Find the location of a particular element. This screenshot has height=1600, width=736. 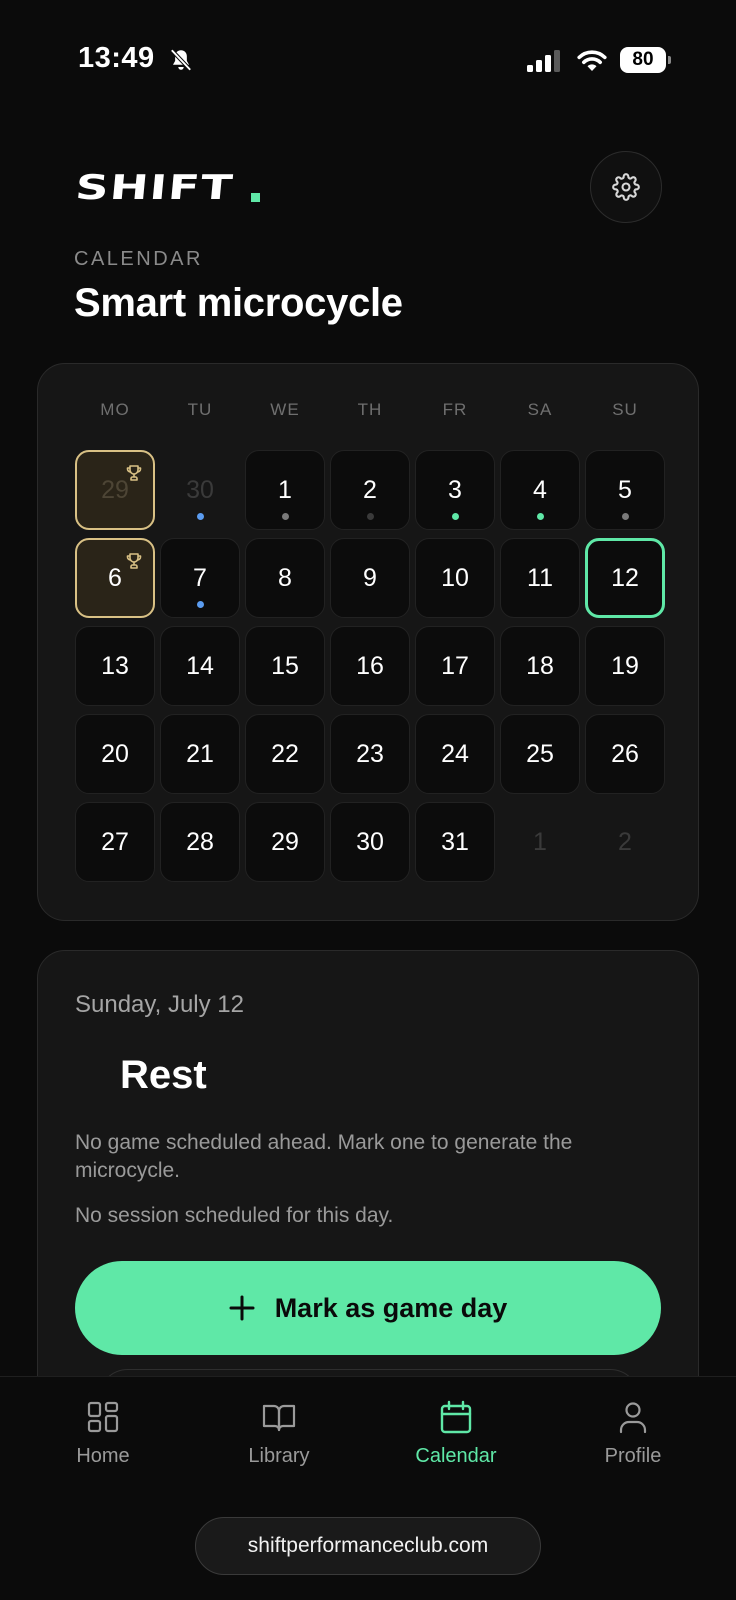

day-cell: 4 is located at coordinates (540, 490).